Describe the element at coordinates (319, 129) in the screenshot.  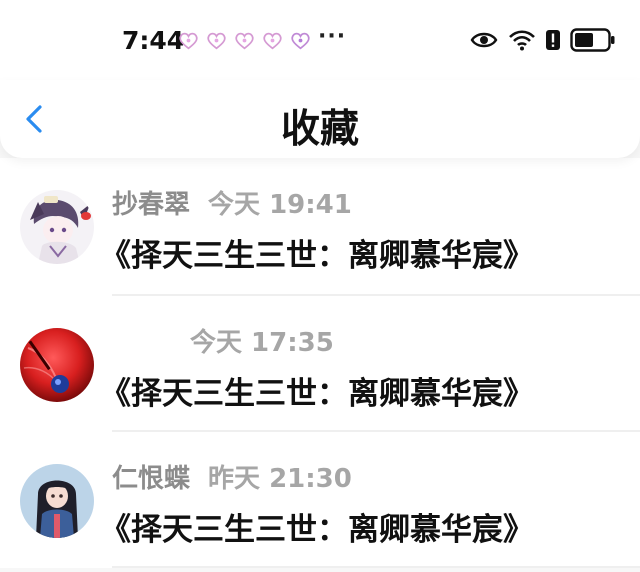
I see `page-title: 收藏` at that location.